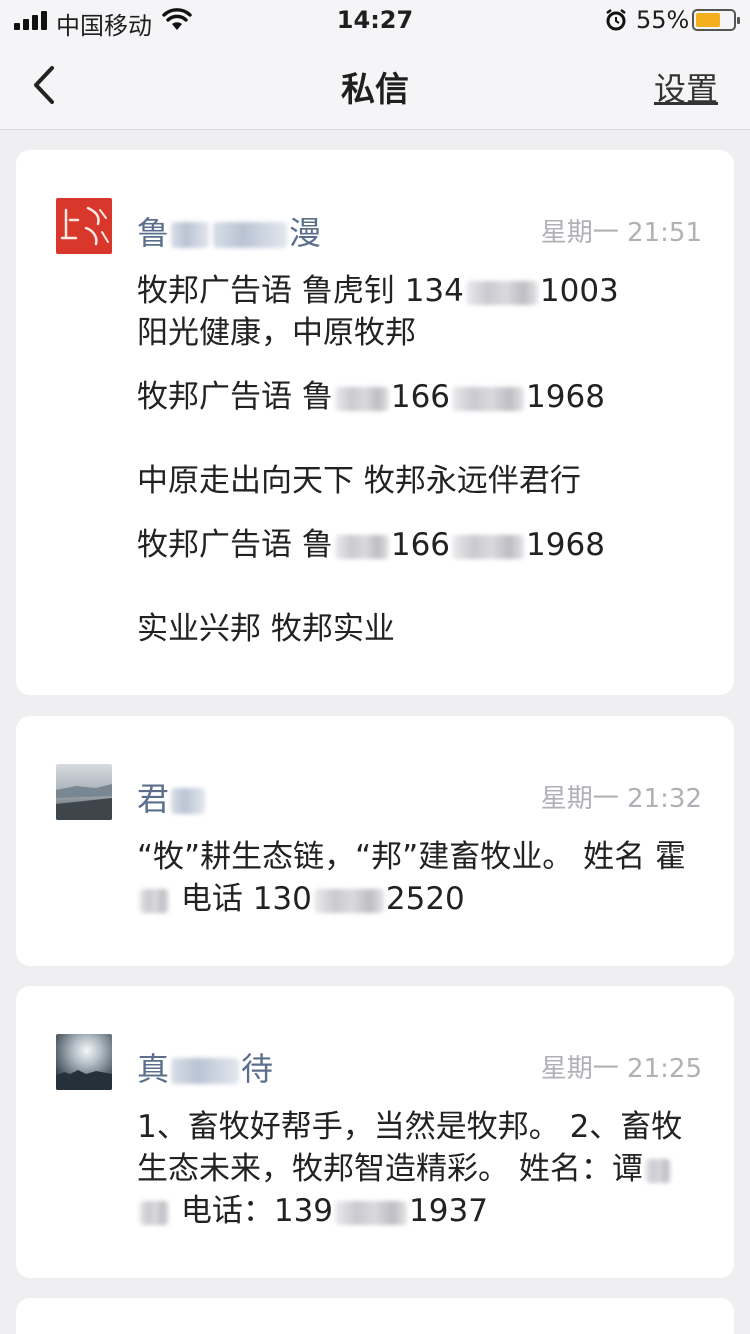 The image size is (750, 1334). What do you see at coordinates (266, 629) in the screenshot?
I see `message-text-line: 实业兴邦 牧邦实业` at bounding box center [266, 629].